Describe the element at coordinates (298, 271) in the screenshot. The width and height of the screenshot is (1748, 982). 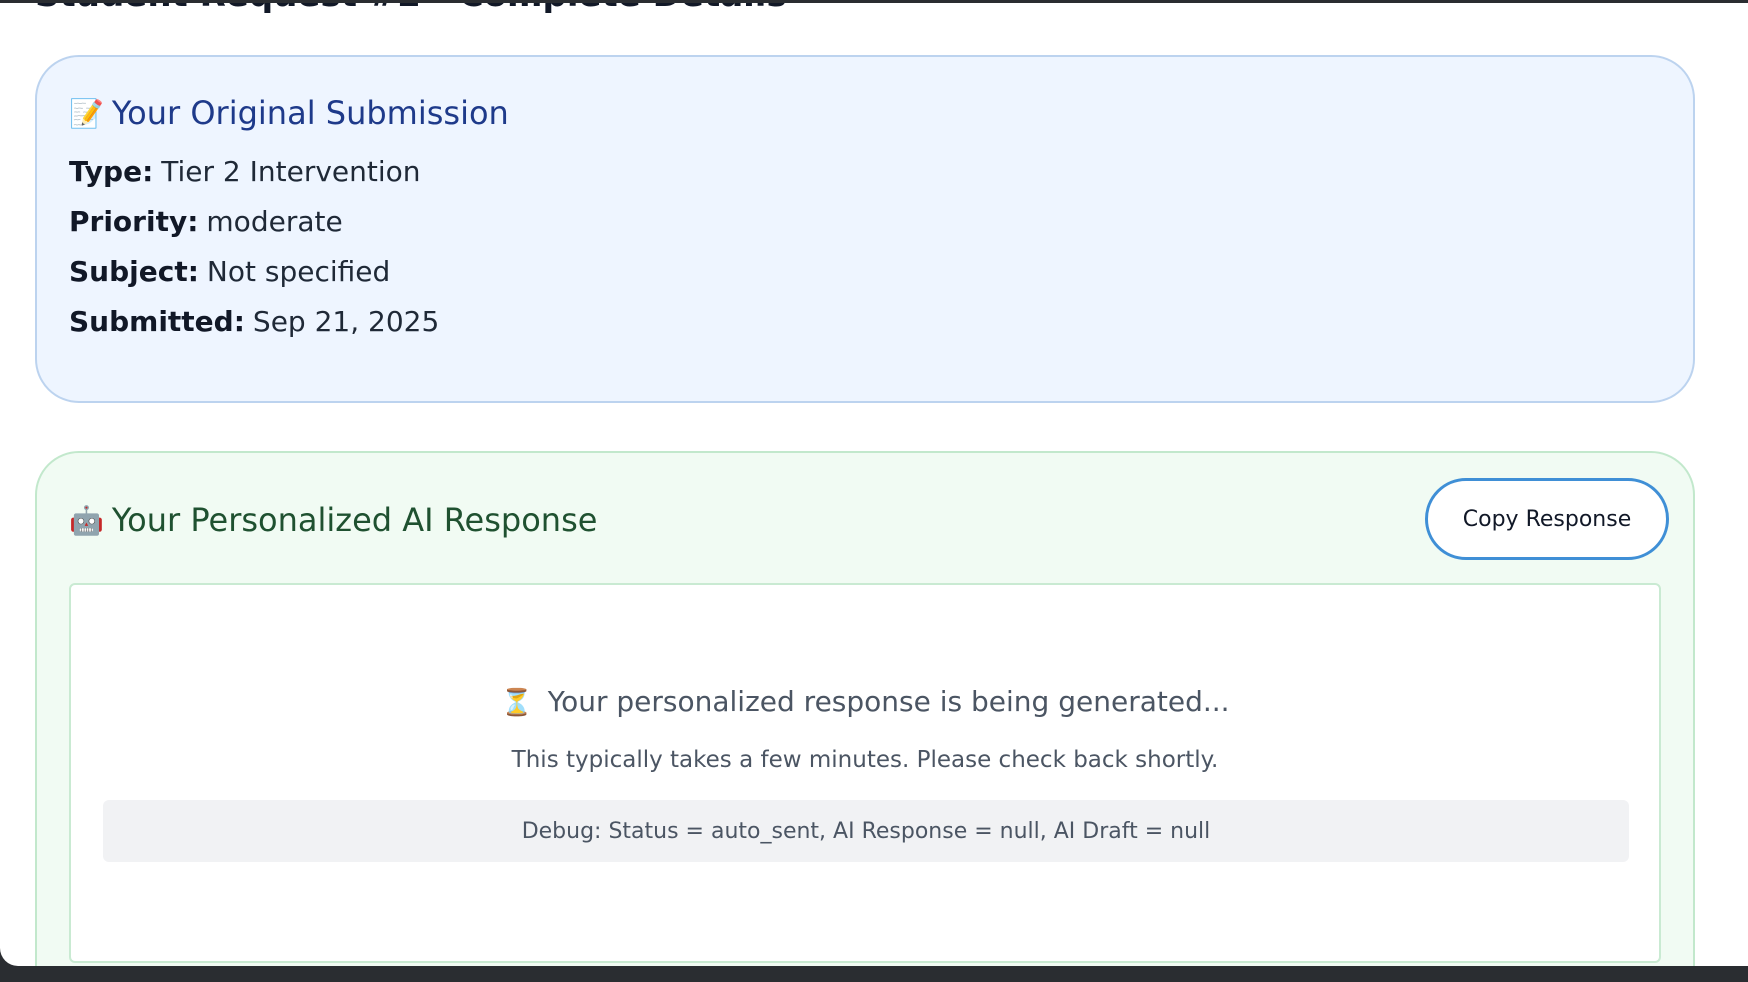
I see `field-subject-value: Not specified` at that location.